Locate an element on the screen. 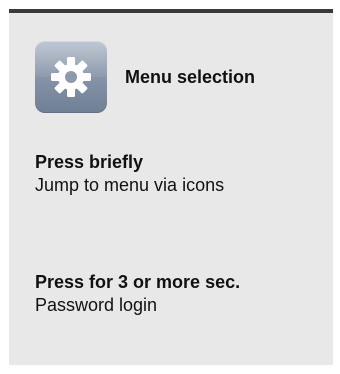  menu-selection-title: Menu selection is located at coordinates (190, 76).